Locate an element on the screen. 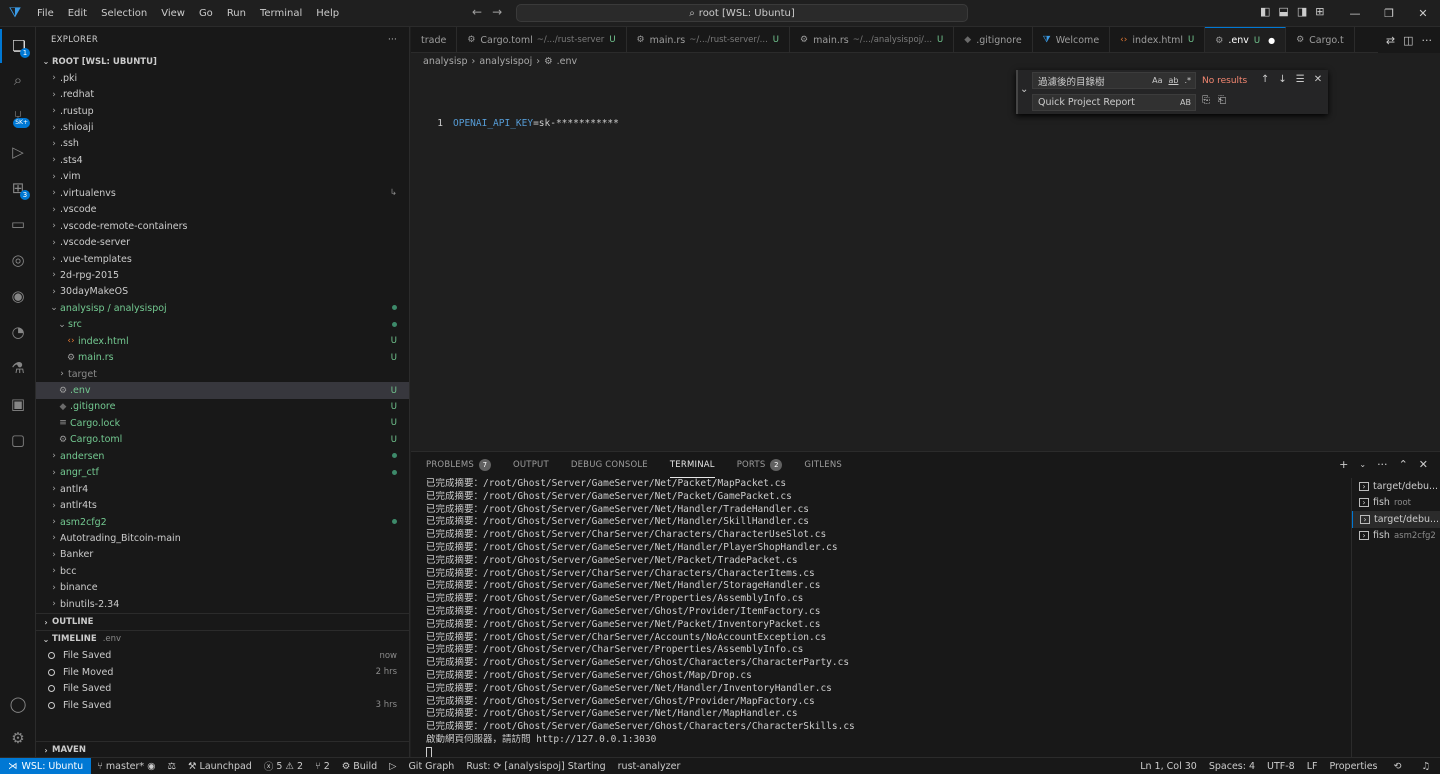 The height and width of the screenshot is (774, 1440). tree-item-angr-ctf: › angr_ctf is located at coordinates (222, 473).